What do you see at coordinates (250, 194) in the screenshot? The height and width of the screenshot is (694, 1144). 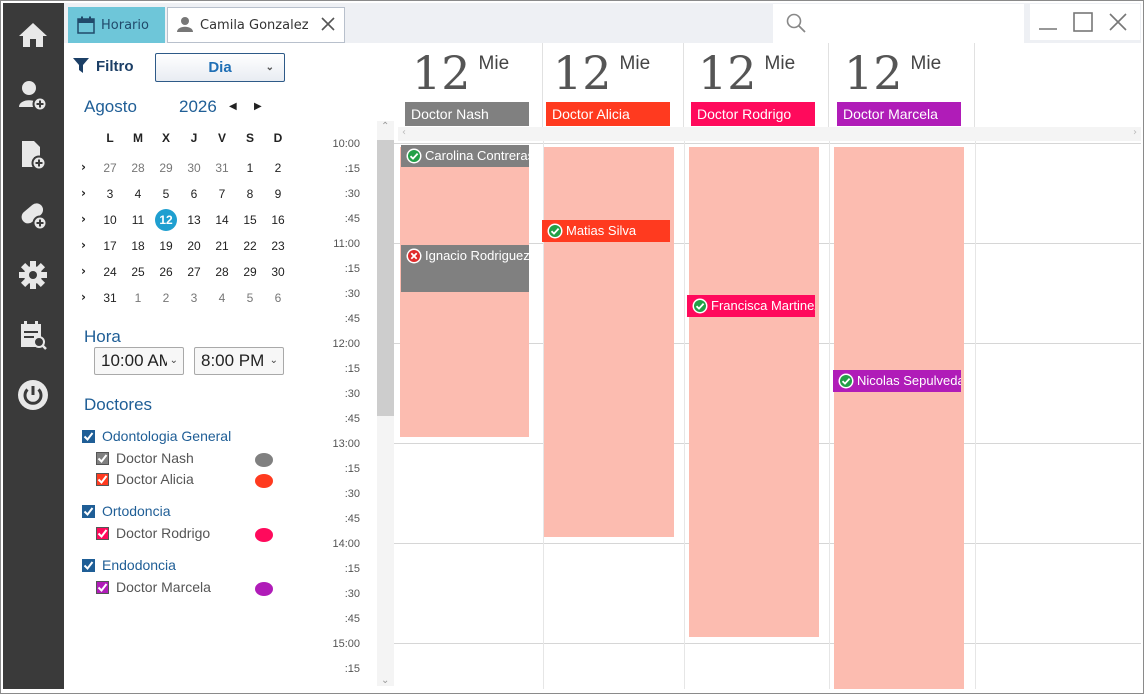 I see `calendar-day: 8` at bounding box center [250, 194].